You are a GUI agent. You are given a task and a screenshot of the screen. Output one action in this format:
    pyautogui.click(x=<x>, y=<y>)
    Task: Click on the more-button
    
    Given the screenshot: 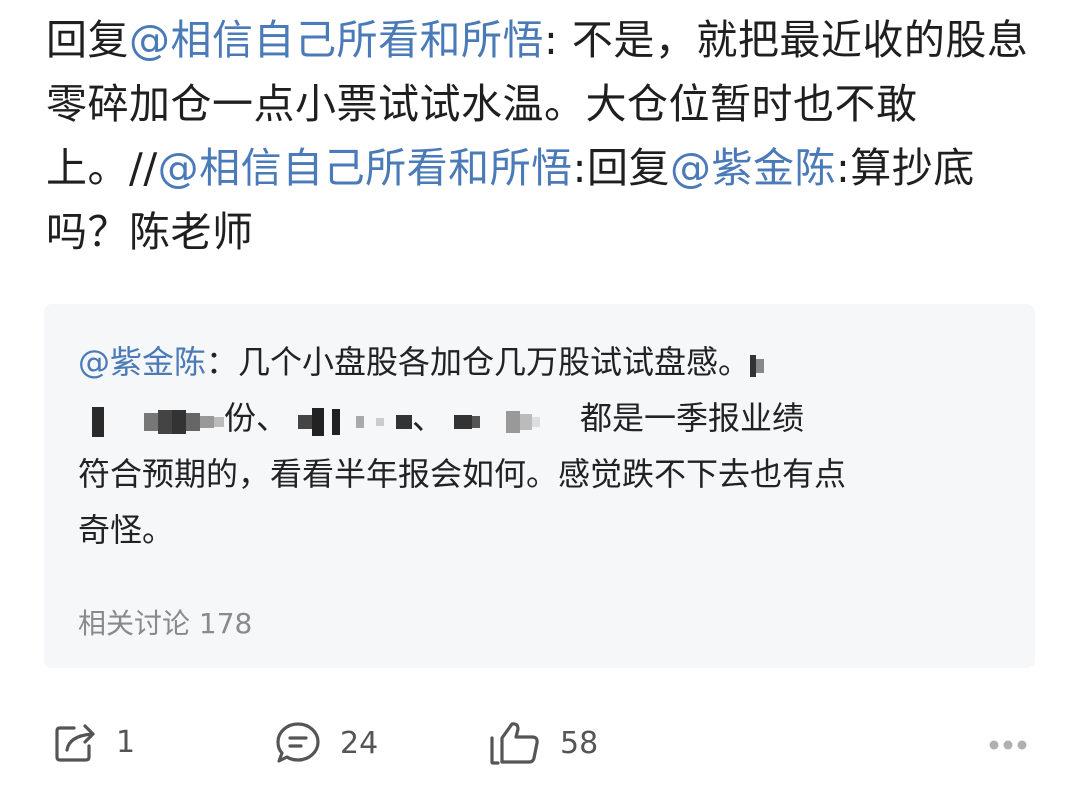 What is the action you would take?
    pyautogui.click(x=1008, y=745)
    